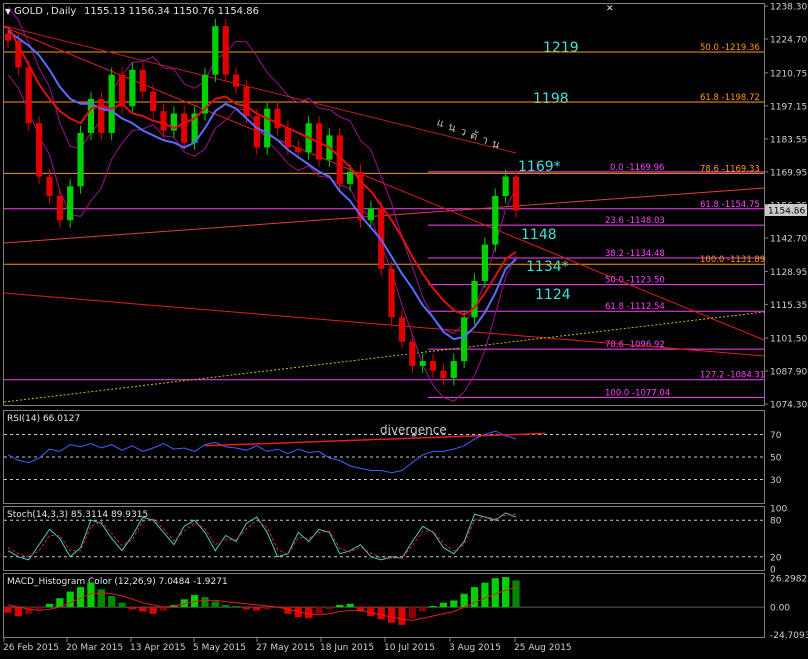  What do you see at coordinates (730, 98) in the screenshot?
I see `fib-level-label: 61.8 -1198.72` at bounding box center [730, 98].